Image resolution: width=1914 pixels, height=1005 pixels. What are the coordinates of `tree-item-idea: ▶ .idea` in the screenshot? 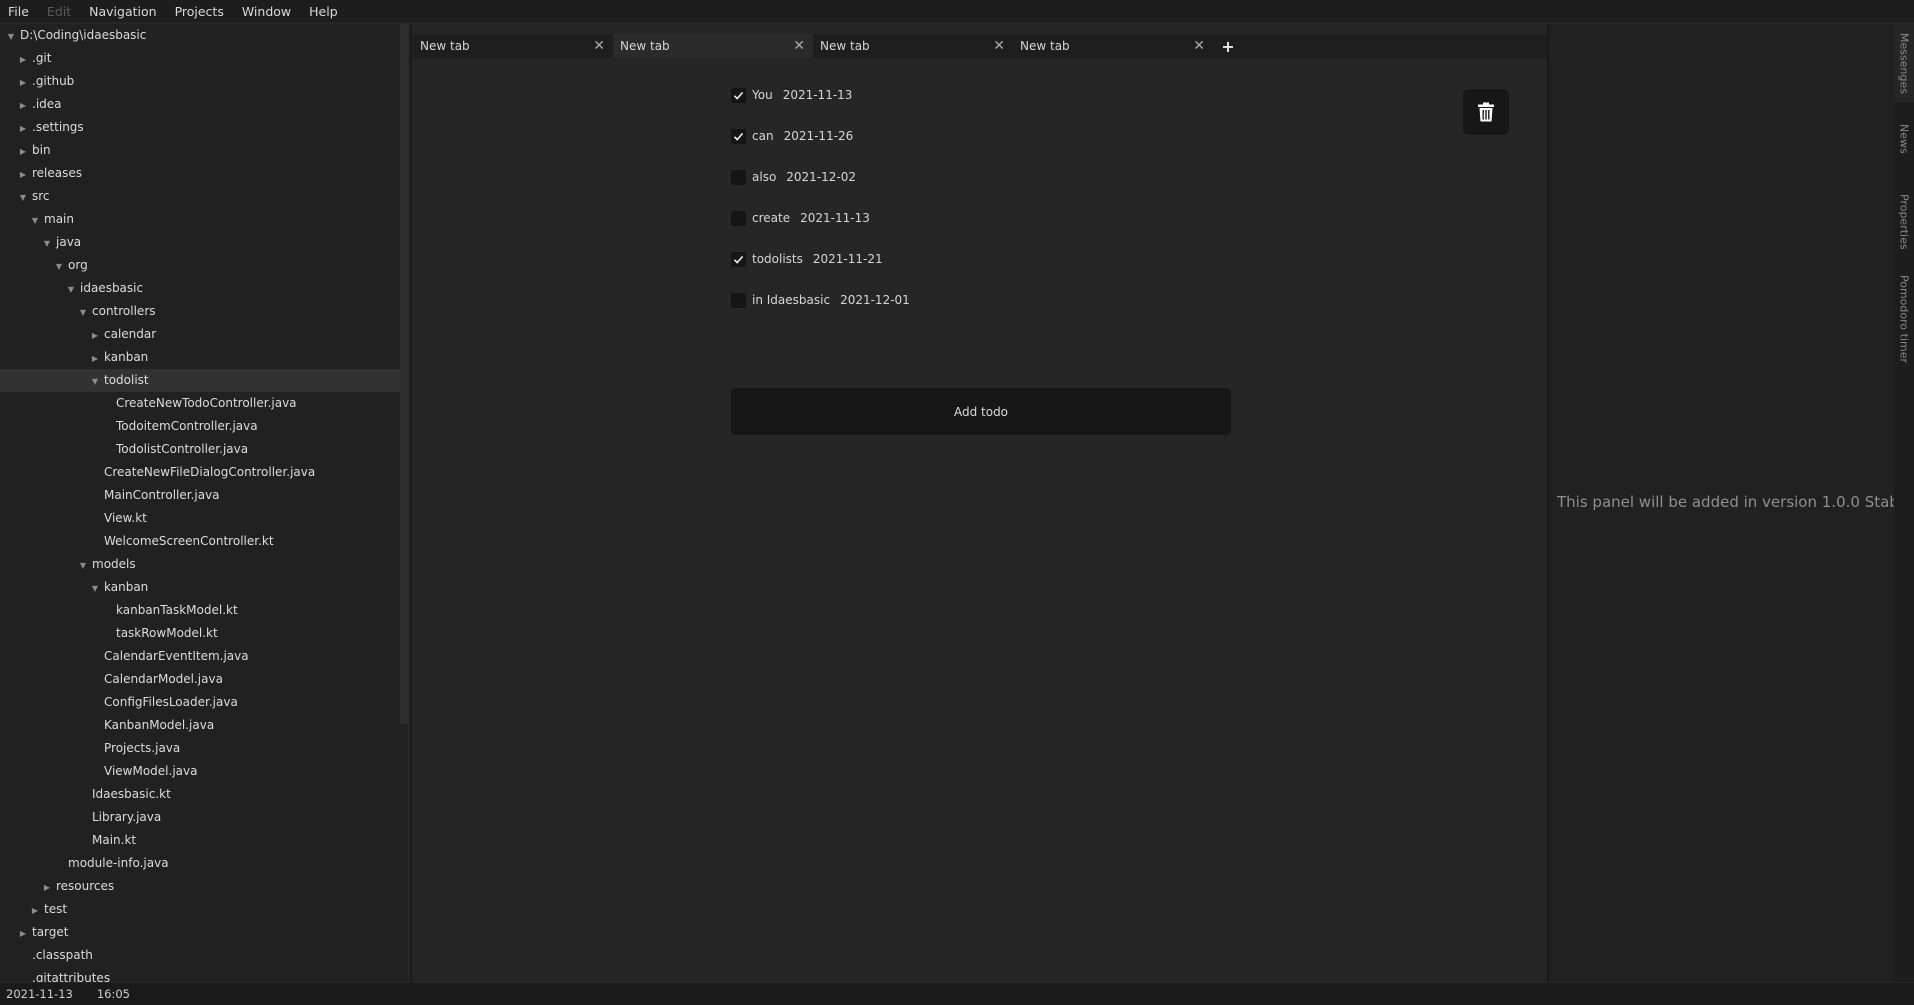 It's located at (200, 104).